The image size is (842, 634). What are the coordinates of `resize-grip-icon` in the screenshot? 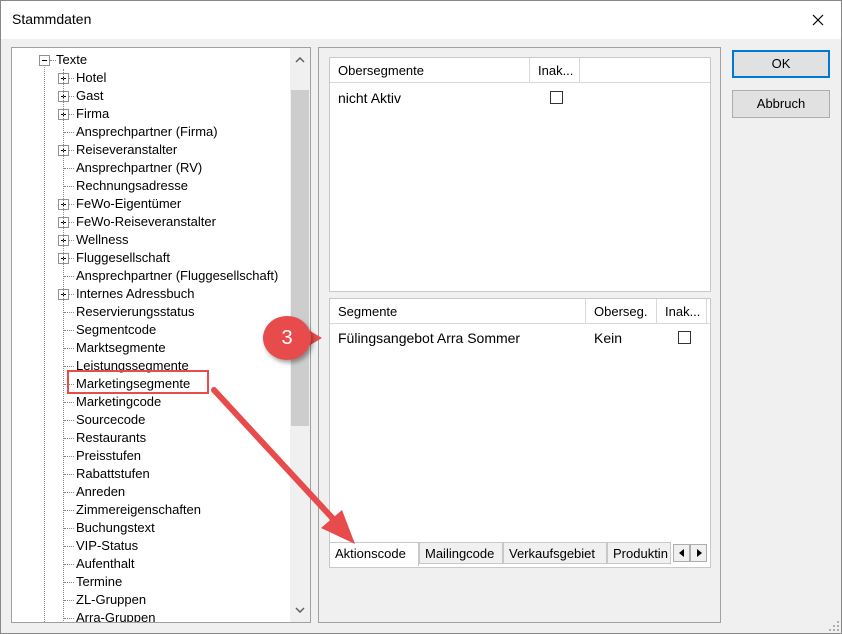 It's located at (834, 626).